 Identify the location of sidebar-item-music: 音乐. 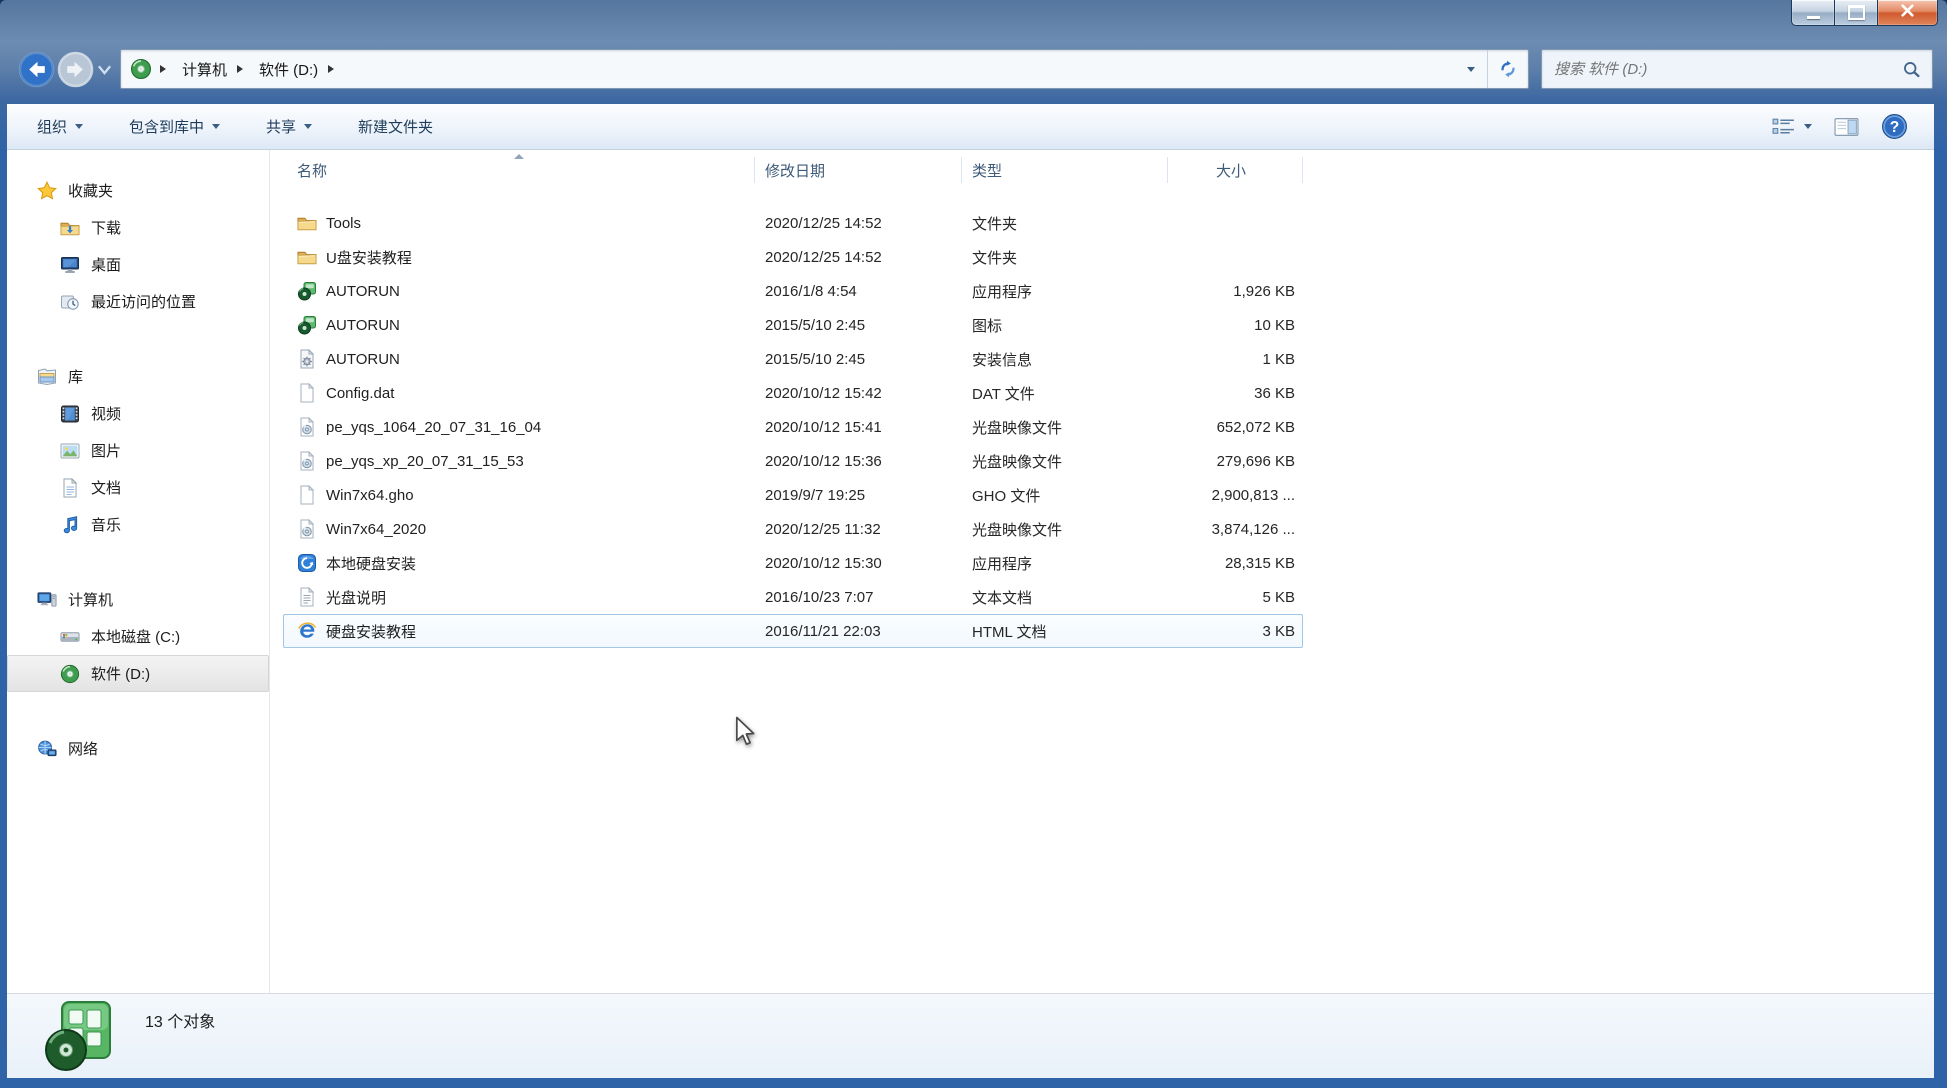
(138, 524).